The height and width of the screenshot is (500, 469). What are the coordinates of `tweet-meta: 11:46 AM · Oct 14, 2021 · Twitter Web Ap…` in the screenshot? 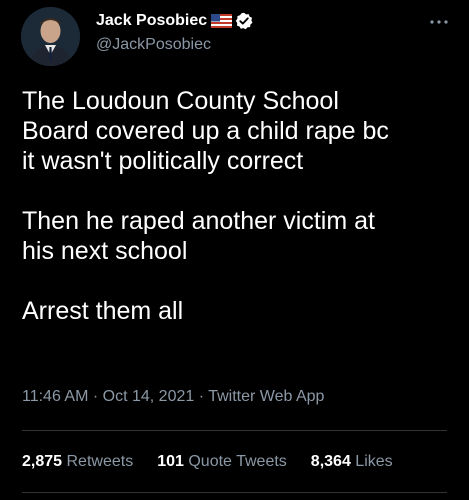 It's located at (173, 397).